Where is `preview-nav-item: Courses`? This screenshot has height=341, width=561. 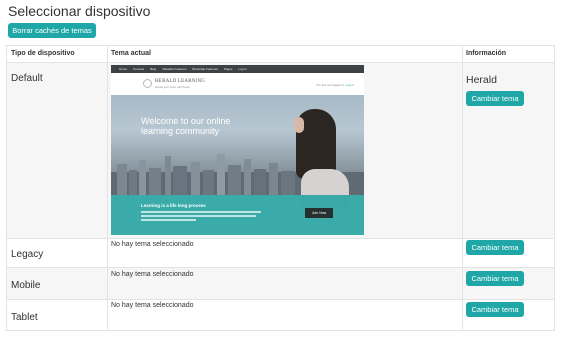 preview-nav-item: Courses is located at coordinates (139, 69).